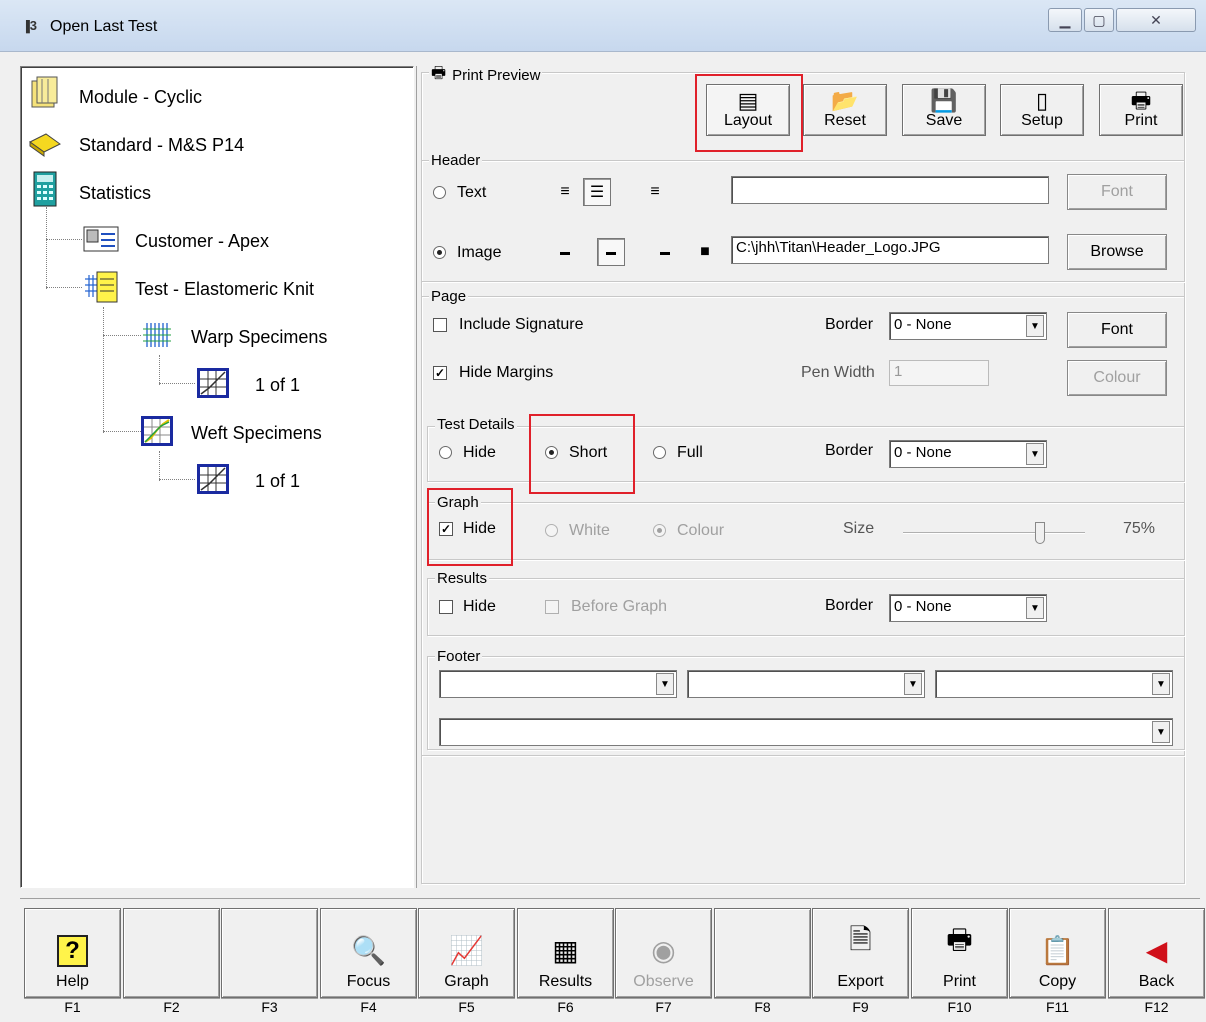 The height and width of the screenshot is (1022, 1206). What do you see at coordinates (1057, 950) in the screenshot?
I see `copy-clipboard-icon: 📋` at bounding box center [1057, 950].